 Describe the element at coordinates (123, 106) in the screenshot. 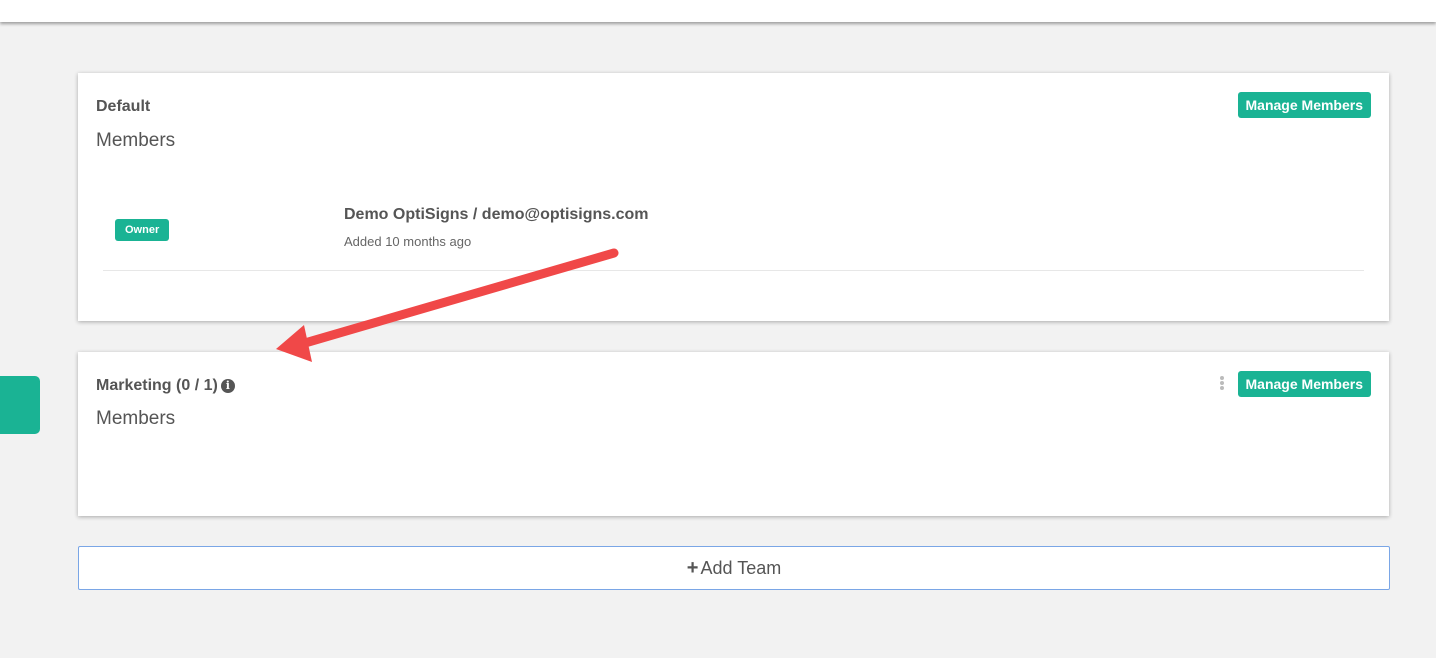

I see `team-name: Default` at that location.